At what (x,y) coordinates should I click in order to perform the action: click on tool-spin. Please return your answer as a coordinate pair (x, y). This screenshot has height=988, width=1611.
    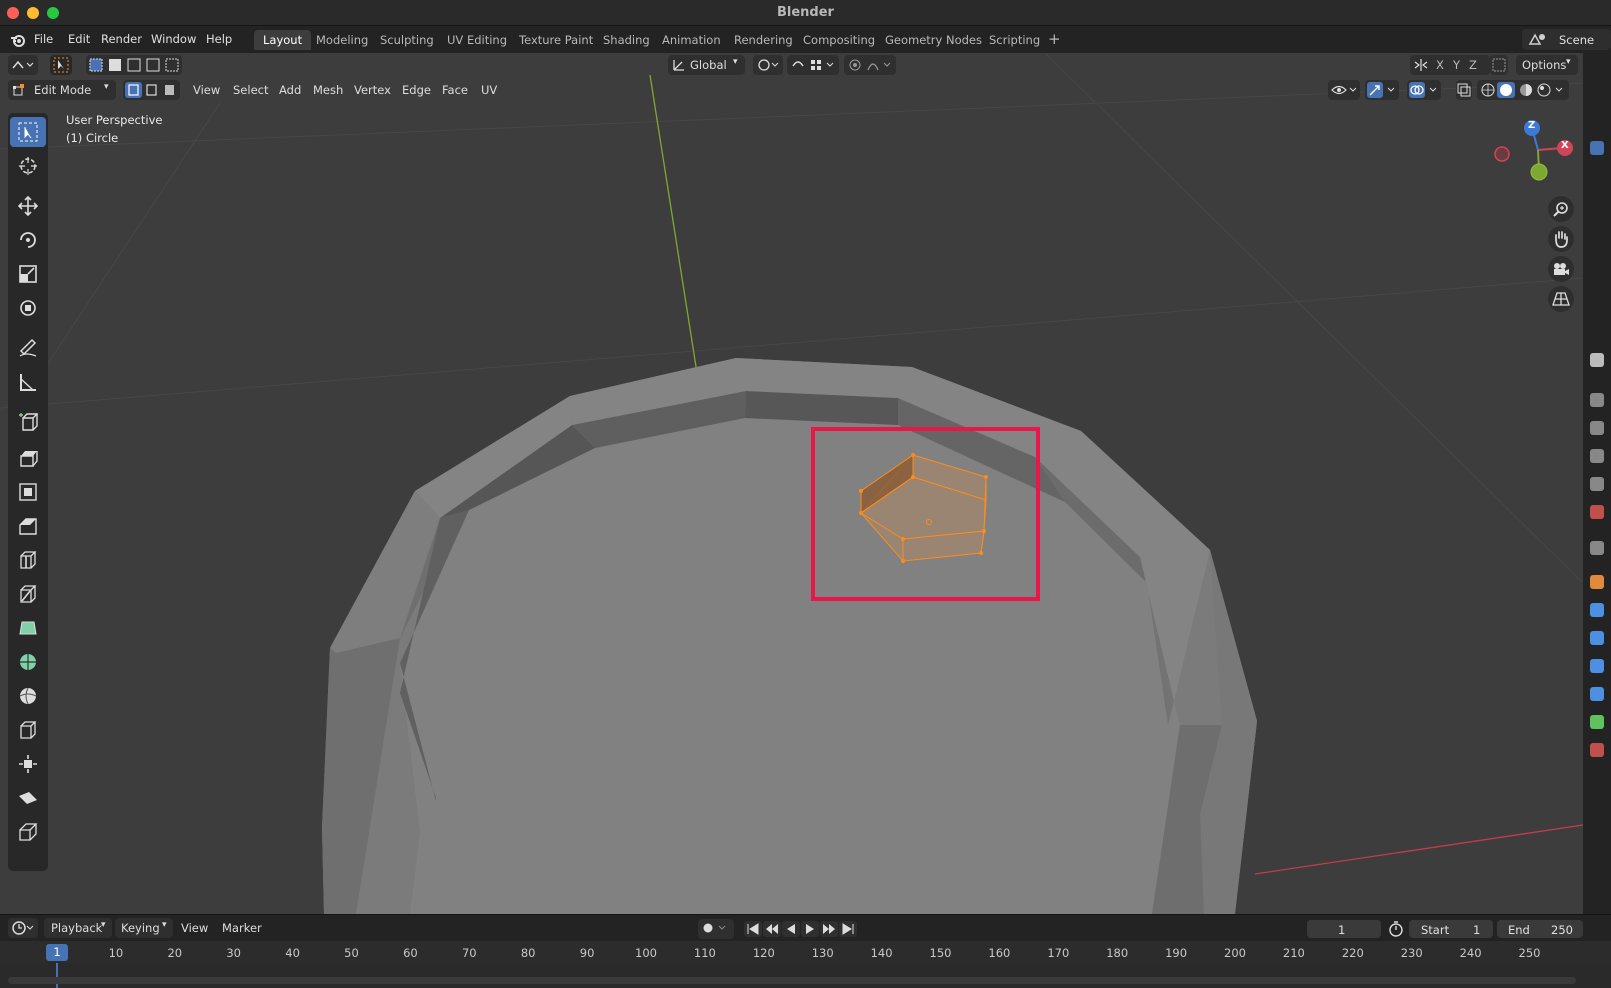
    Looking at the image, I should click on (28, 662).